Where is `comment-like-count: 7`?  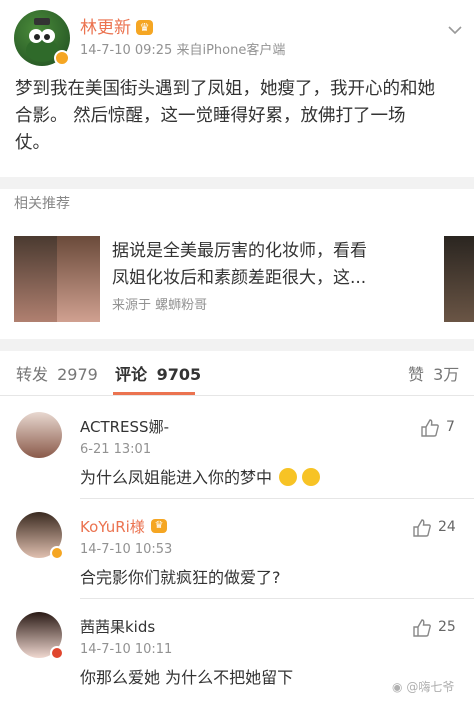 comment-like-count: 7 is located at coordinates (450, 427).